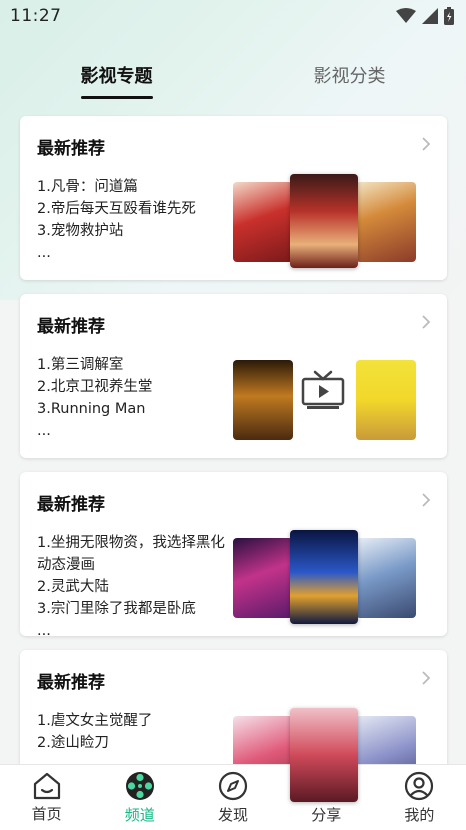 The height and width of the screenshot is (830, 466). I want to click on tab-topics: 影视专题, so click(116, 84).